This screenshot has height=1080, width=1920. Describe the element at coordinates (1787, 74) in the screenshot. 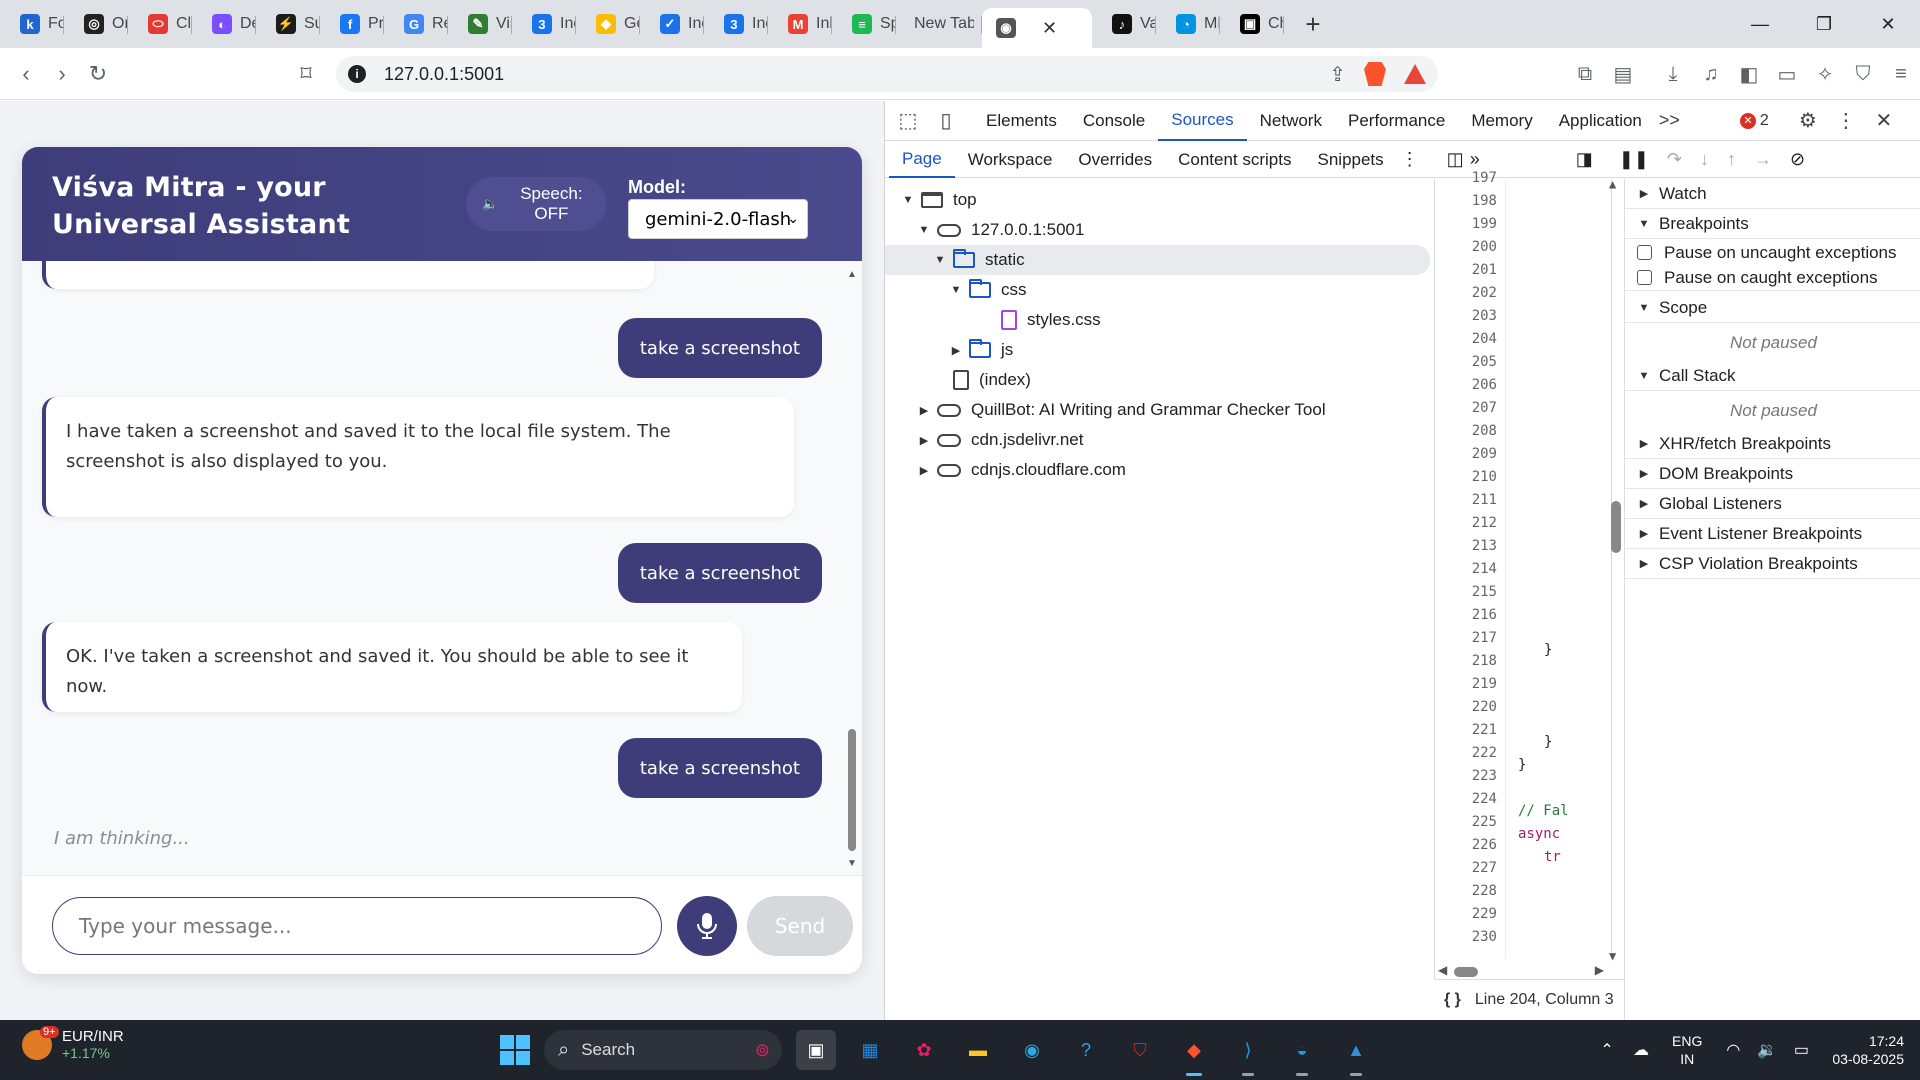

I see `wallet-icon: ▭` at that location.